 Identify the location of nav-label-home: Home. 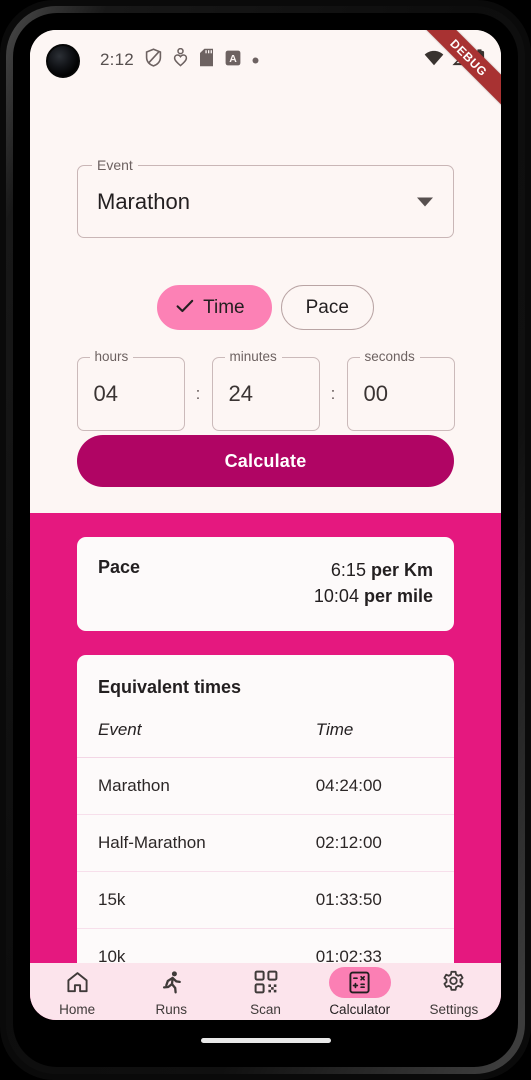
(77, 1009).